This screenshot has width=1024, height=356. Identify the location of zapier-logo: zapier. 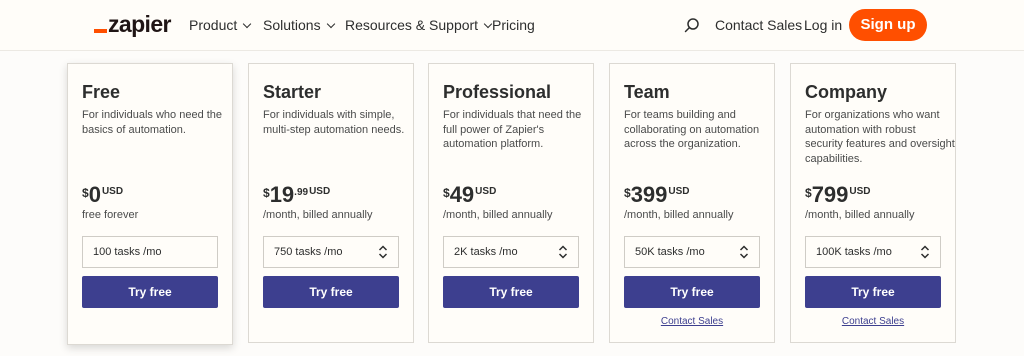
(132, 24).